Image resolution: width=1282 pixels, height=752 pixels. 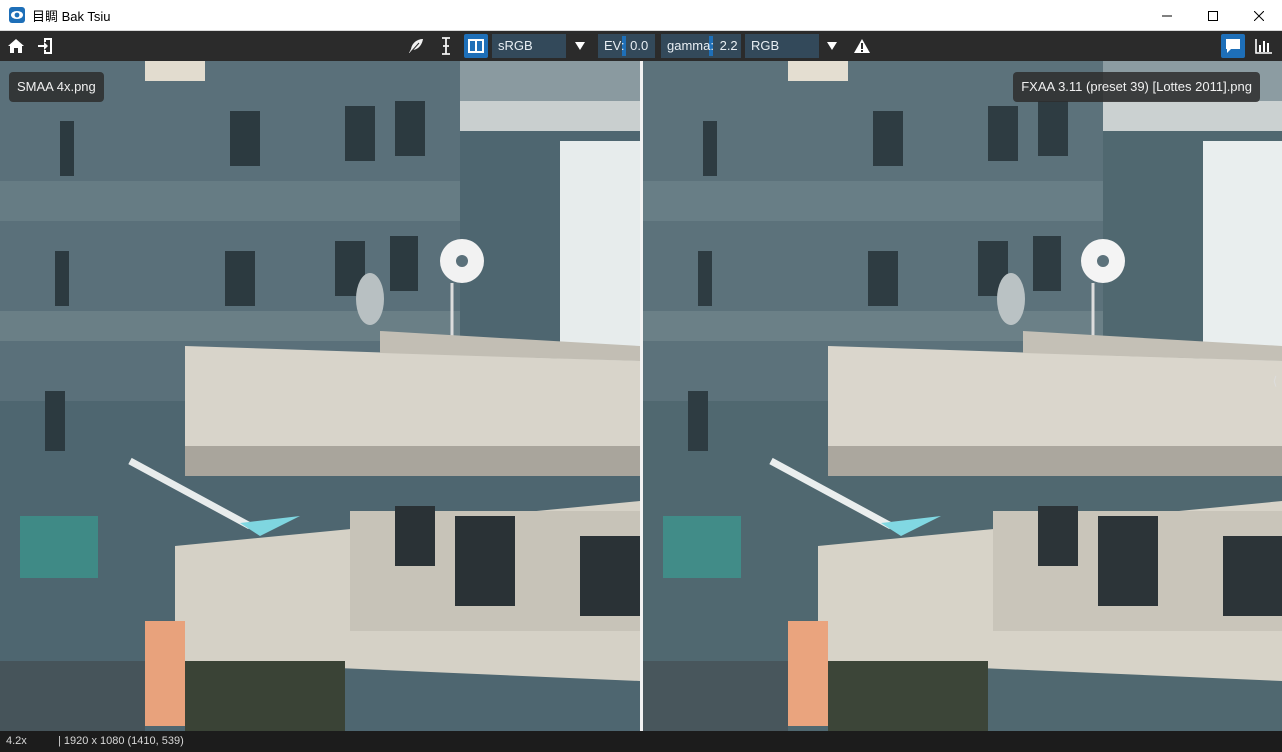 I want to click on feather-button, so click(x=416, y=46).